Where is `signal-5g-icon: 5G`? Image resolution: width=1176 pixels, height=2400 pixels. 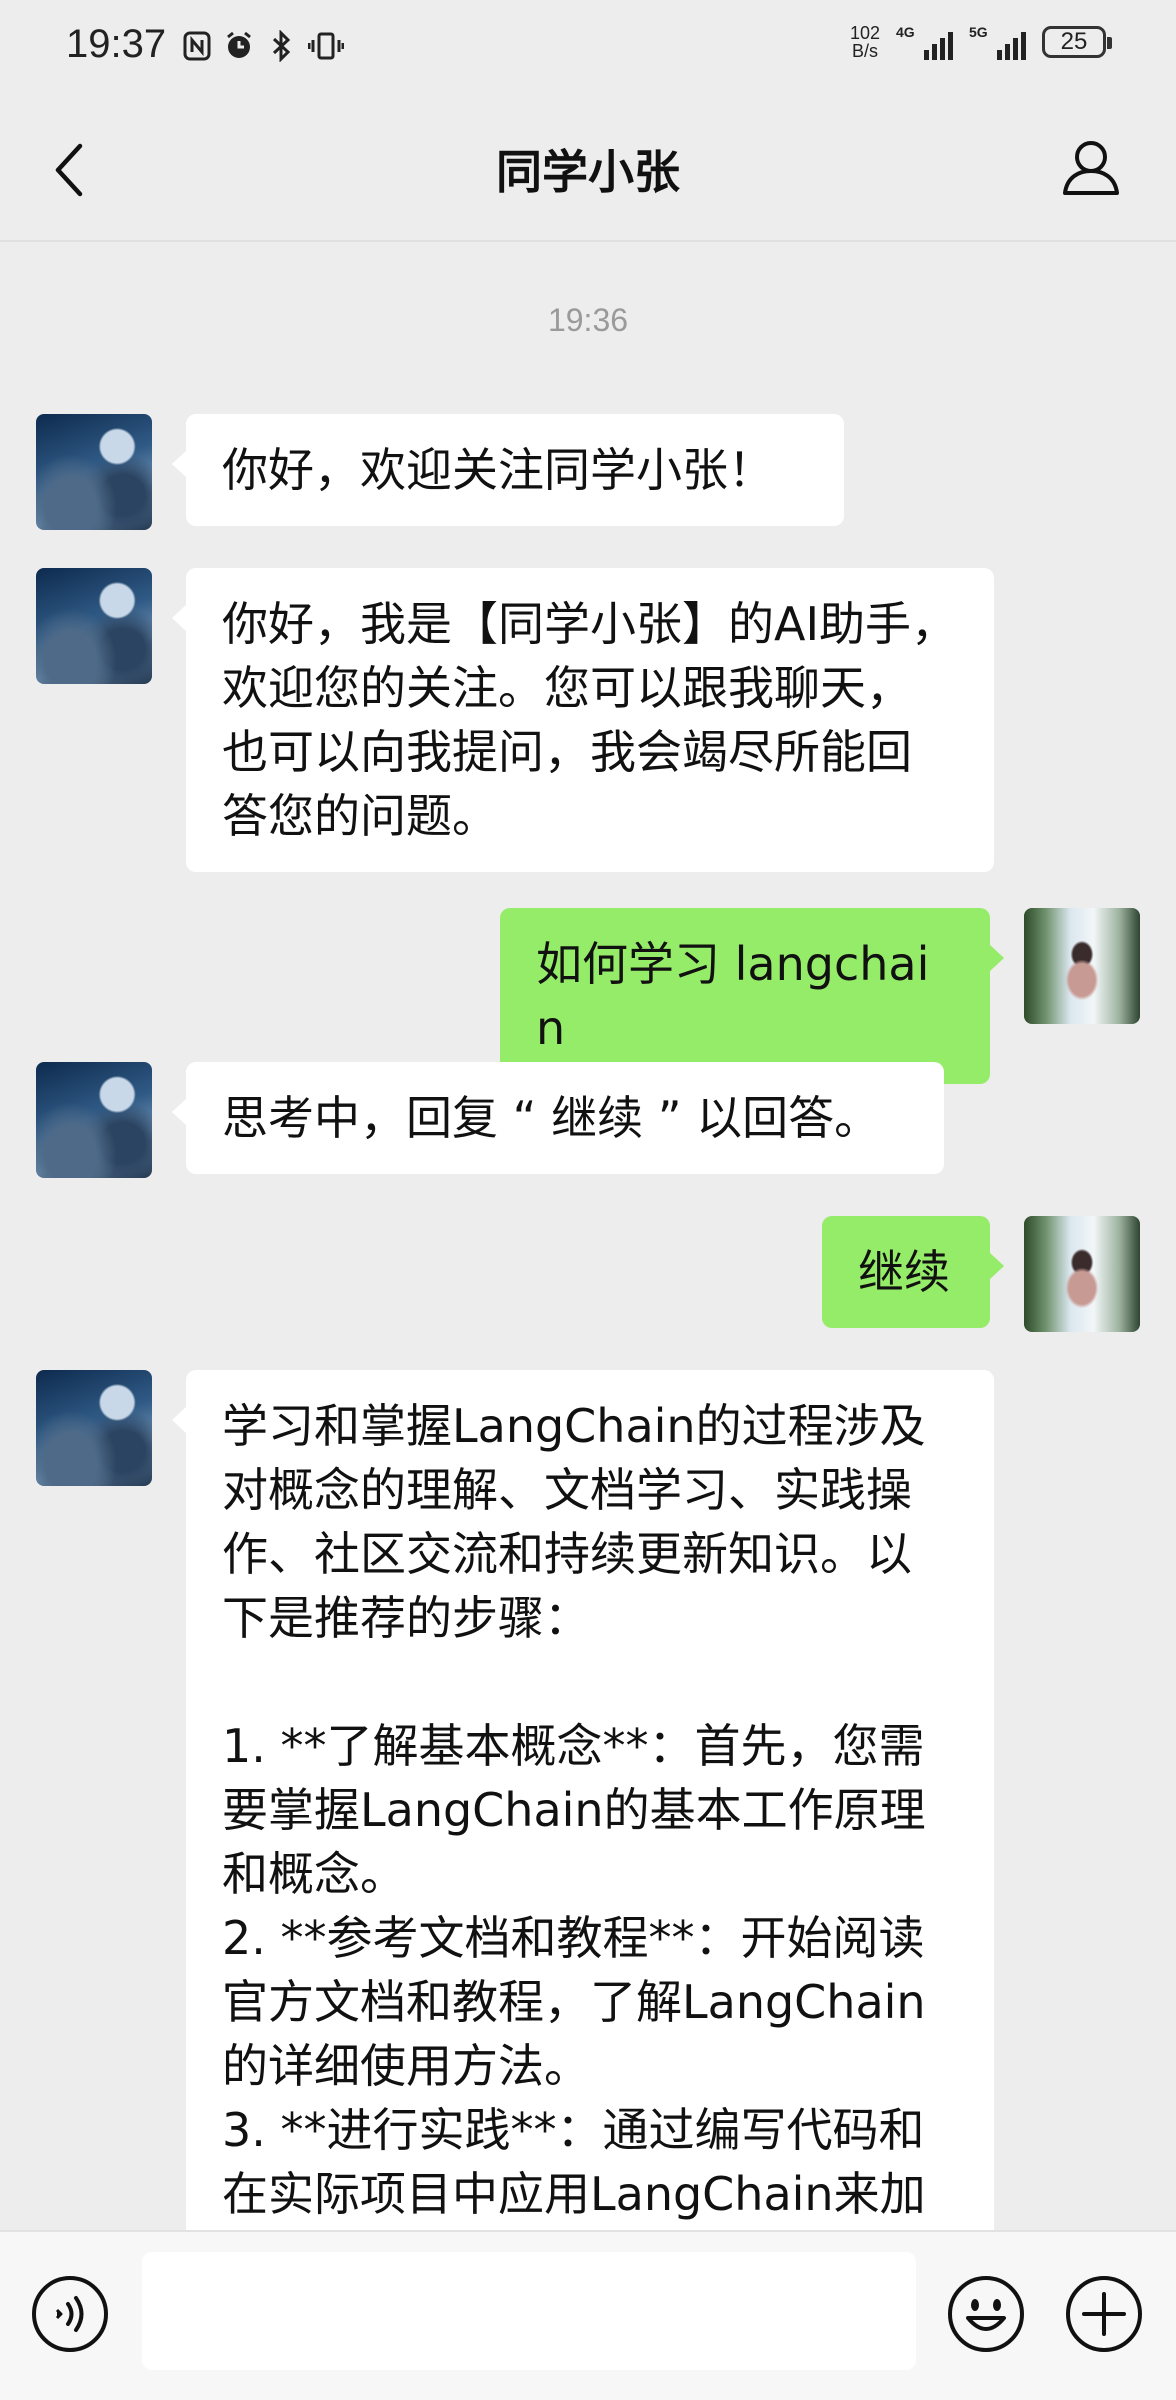
signal-5g-icon: 5G is located at coordinates (997, 42).